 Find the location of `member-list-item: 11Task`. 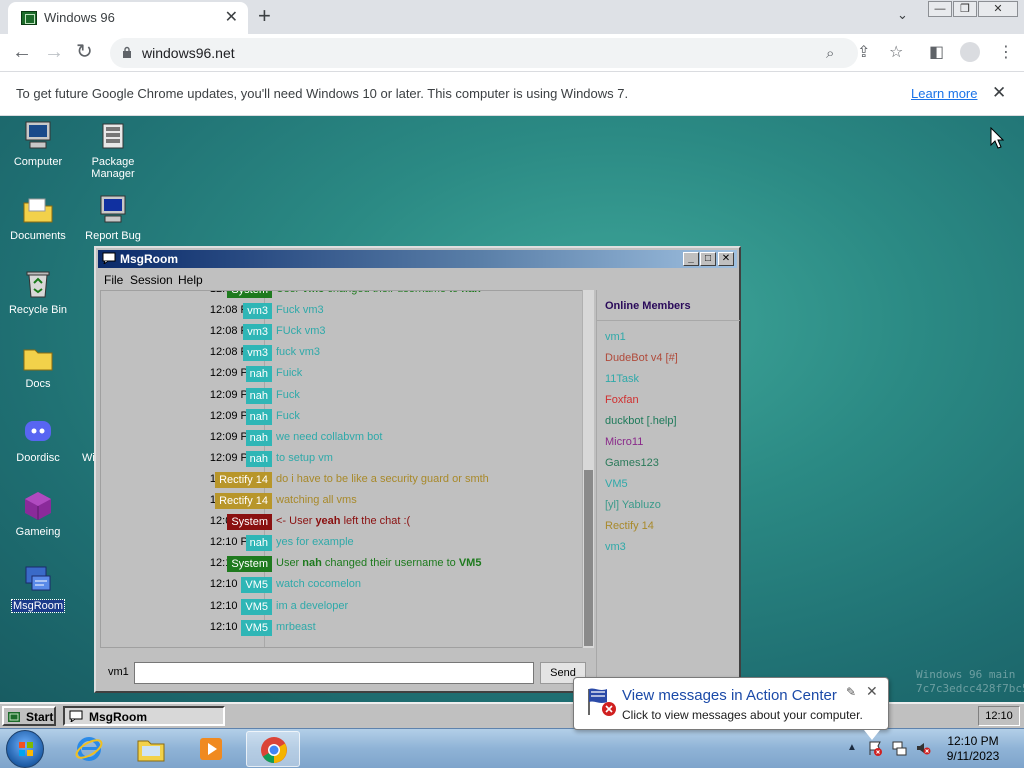

member-list-item: 11Task is located at coordinates (622, 379).